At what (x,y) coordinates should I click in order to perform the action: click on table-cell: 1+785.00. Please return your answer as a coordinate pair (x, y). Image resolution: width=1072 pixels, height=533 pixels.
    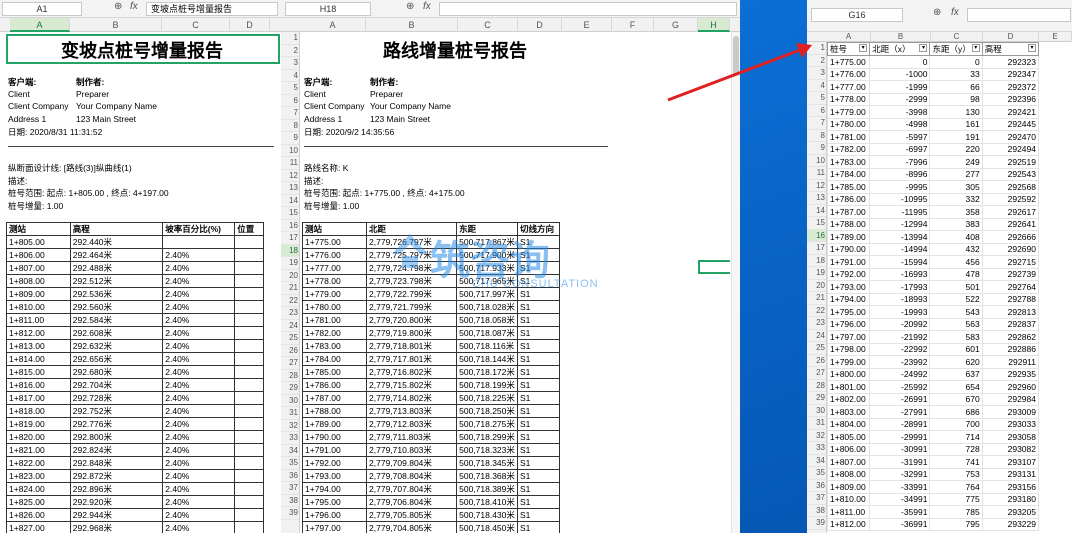
    Looking at the image, I should click on (334, 372).